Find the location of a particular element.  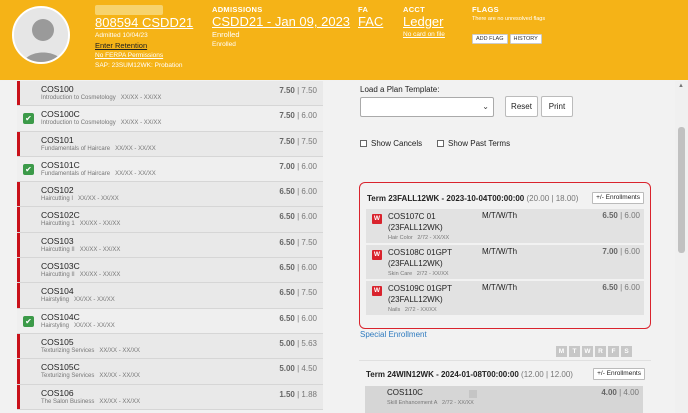

flags-label: FLAGS is located at coordinates (485, 9).